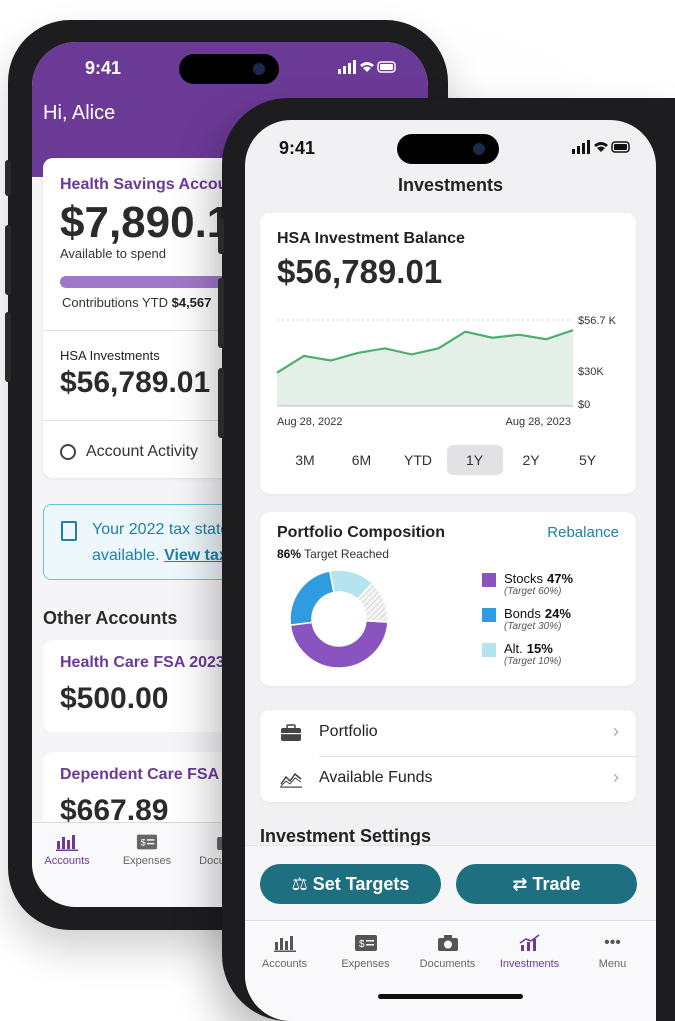 This screenshot has width=675, height=1021. What do you see at coordinates (533, 591) in the screenshot?
I see `legend-target: (Target 60%)` at bounding box center [533, 591].